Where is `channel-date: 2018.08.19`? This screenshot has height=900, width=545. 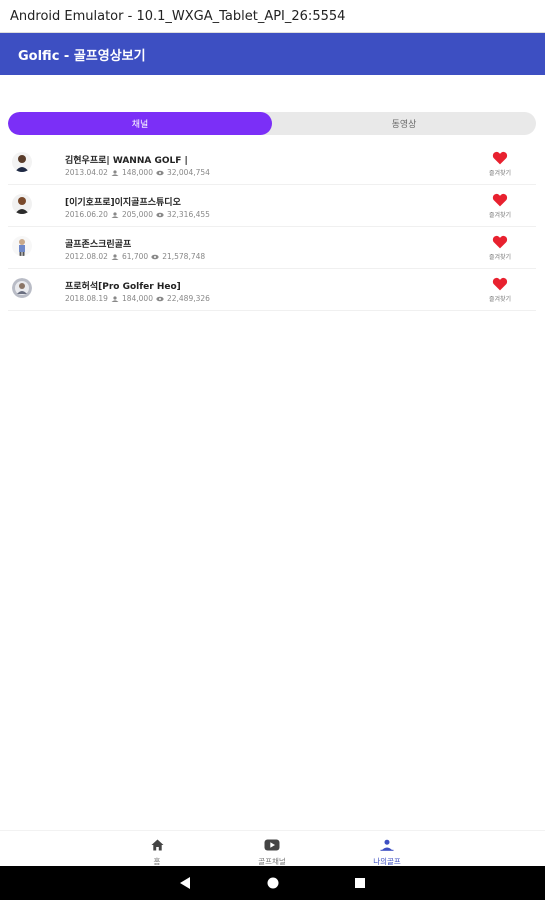 channel-date: 2018.08.19 is located at coordinates (86, 298).